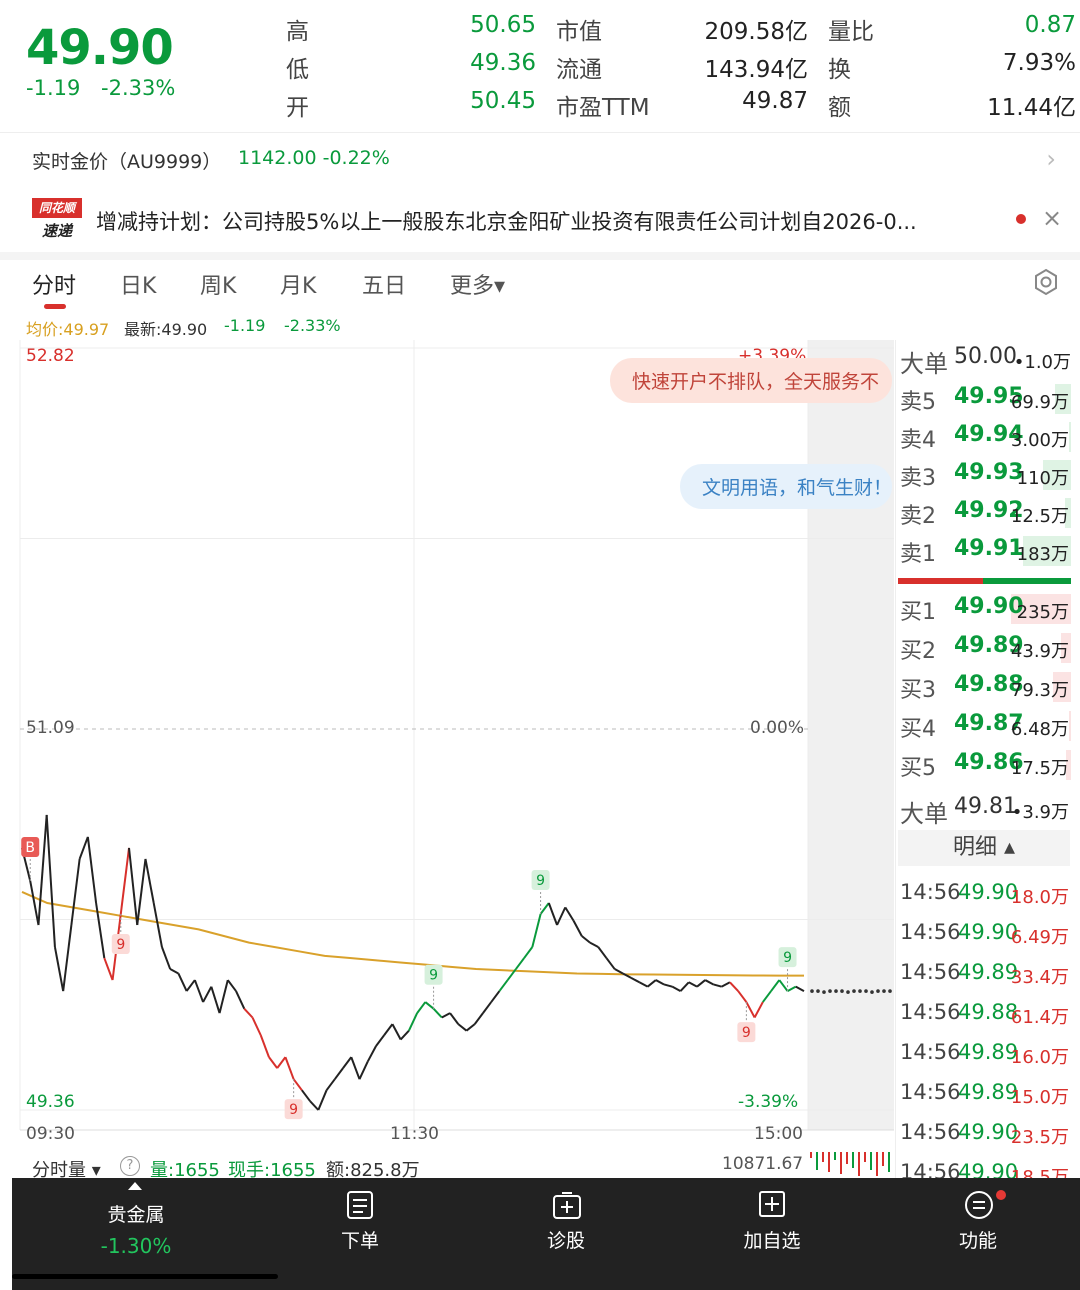 The width and height of the screenshot is (1080, 1290). I want to click on tab-monthly-k: 月K, so click(298, 284).